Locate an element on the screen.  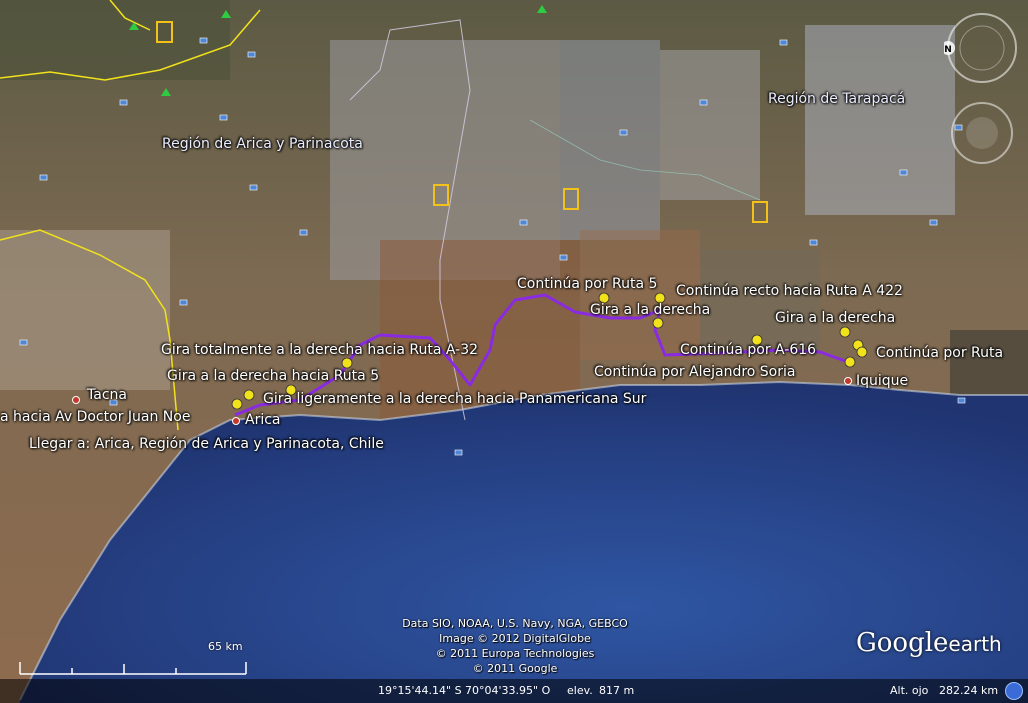
route-step-label: Continúa por Ruta 5 is located at coordinates (587, 284).